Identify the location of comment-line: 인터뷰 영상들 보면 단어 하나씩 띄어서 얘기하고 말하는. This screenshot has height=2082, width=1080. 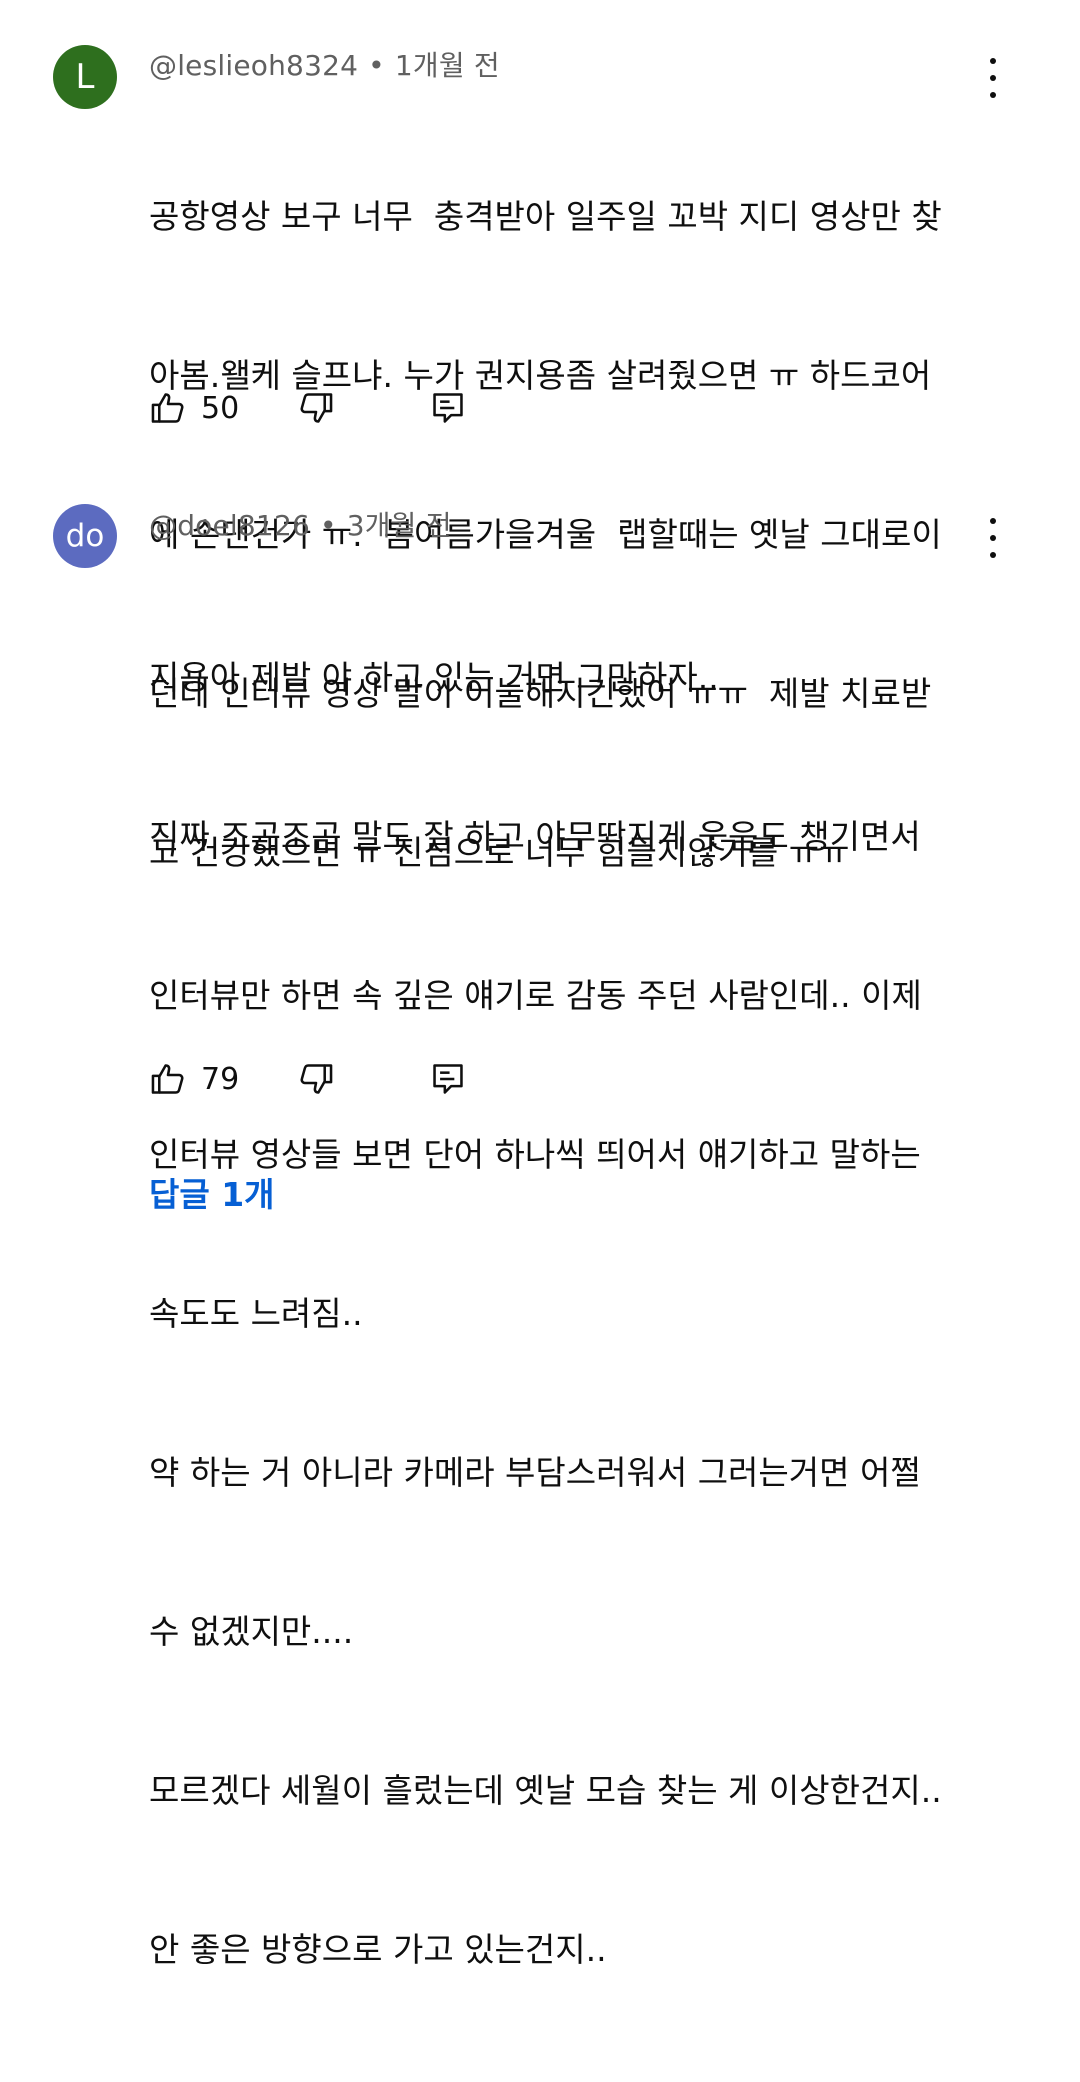
(535, 1154).